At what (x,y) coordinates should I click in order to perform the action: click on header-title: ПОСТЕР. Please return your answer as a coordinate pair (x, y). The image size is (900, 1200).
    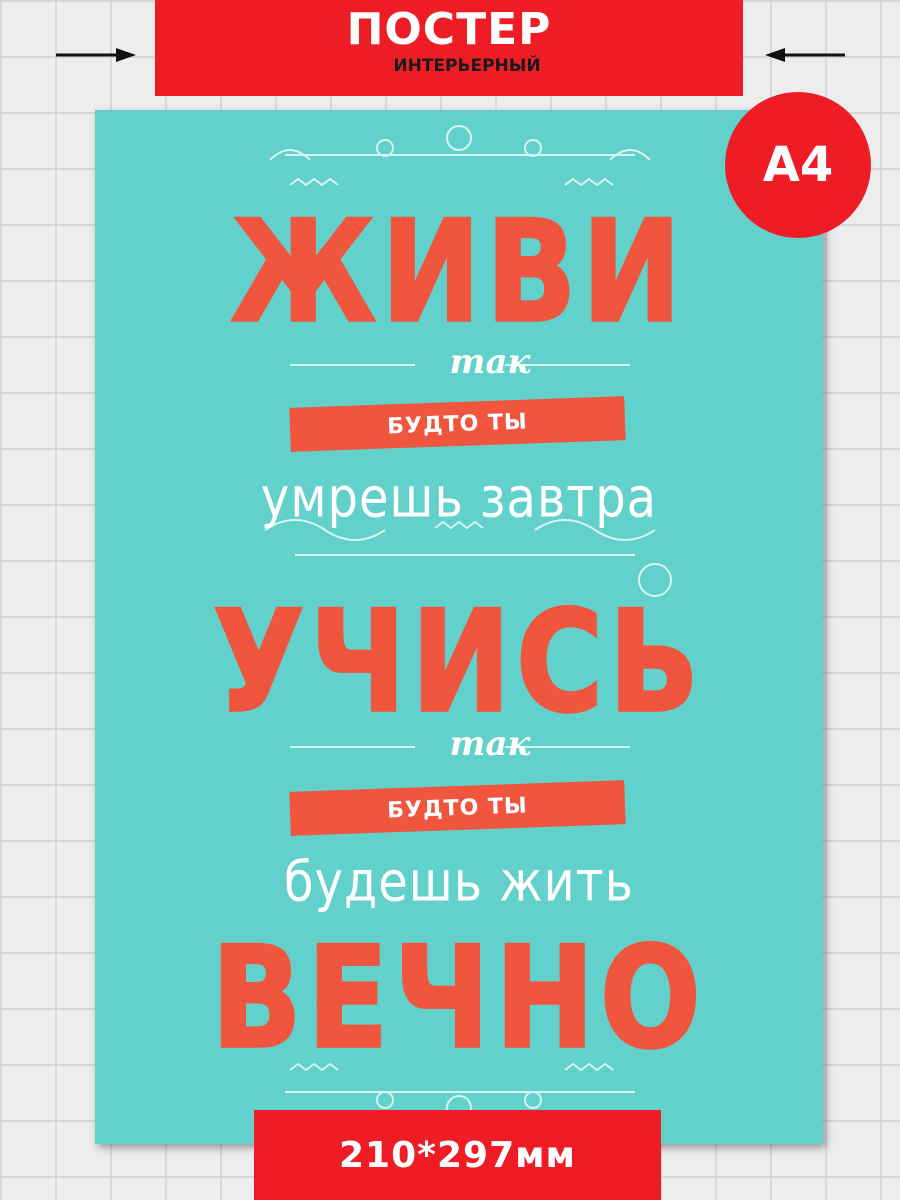
    Looking at the image, I should click on (449, 29).